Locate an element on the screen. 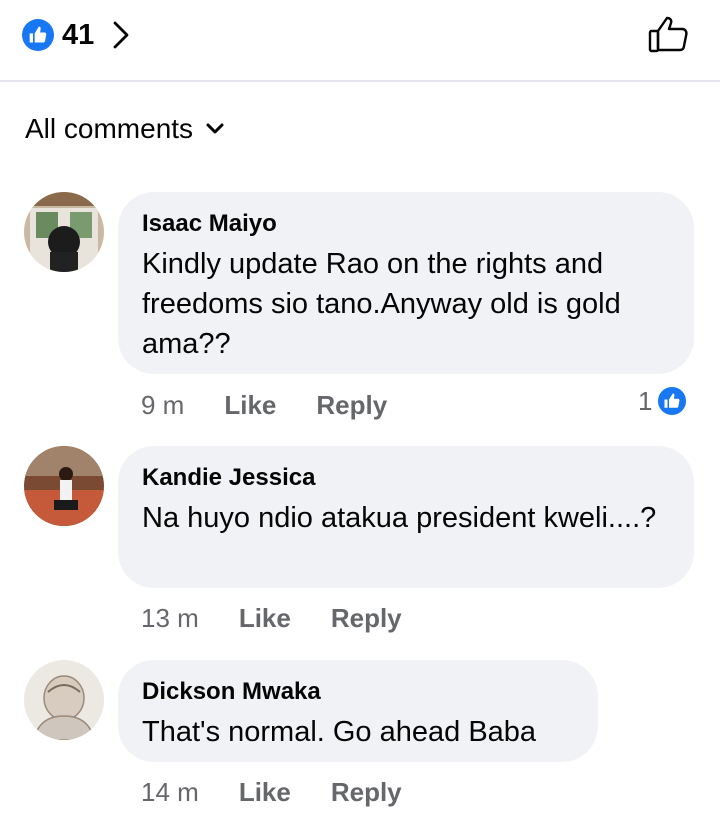 This screenshot has height=829, width=720. comment-actions: 14 m Like Reply is located at coordinates (271, 792).